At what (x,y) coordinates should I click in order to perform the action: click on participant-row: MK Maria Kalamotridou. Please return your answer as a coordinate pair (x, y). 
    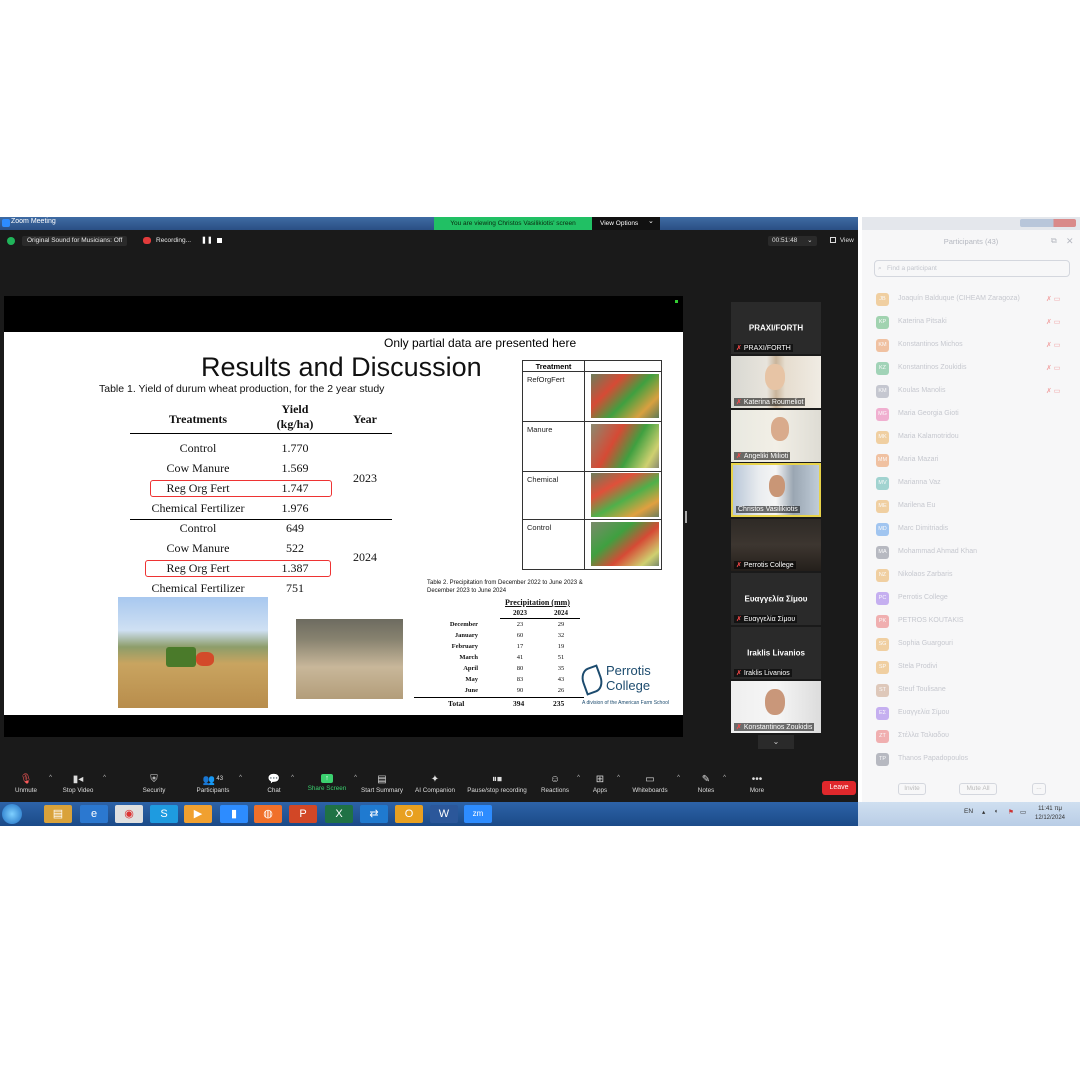
    Looking at the image, I should click on (972, 438).